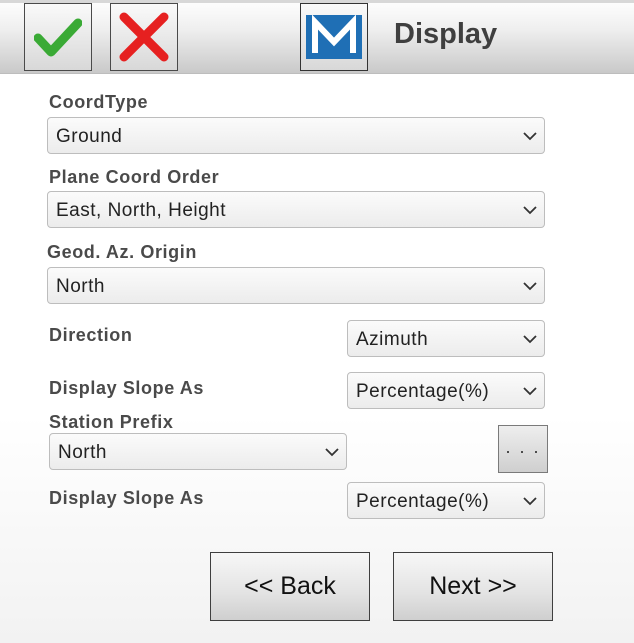 This screenshot has height=643, width=634. Describe the element at coordinates (296, 285) in the screenshot. I see `geod-az-origin-dropdown: North` at that location.